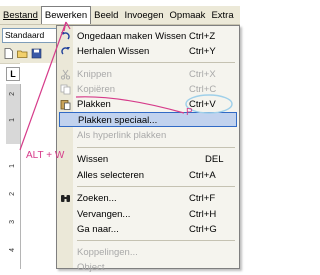  What do you see at coordinates (130, 105) in the screenshot?
I see `annotation-arrow-p` at bounding box center [130, 105].